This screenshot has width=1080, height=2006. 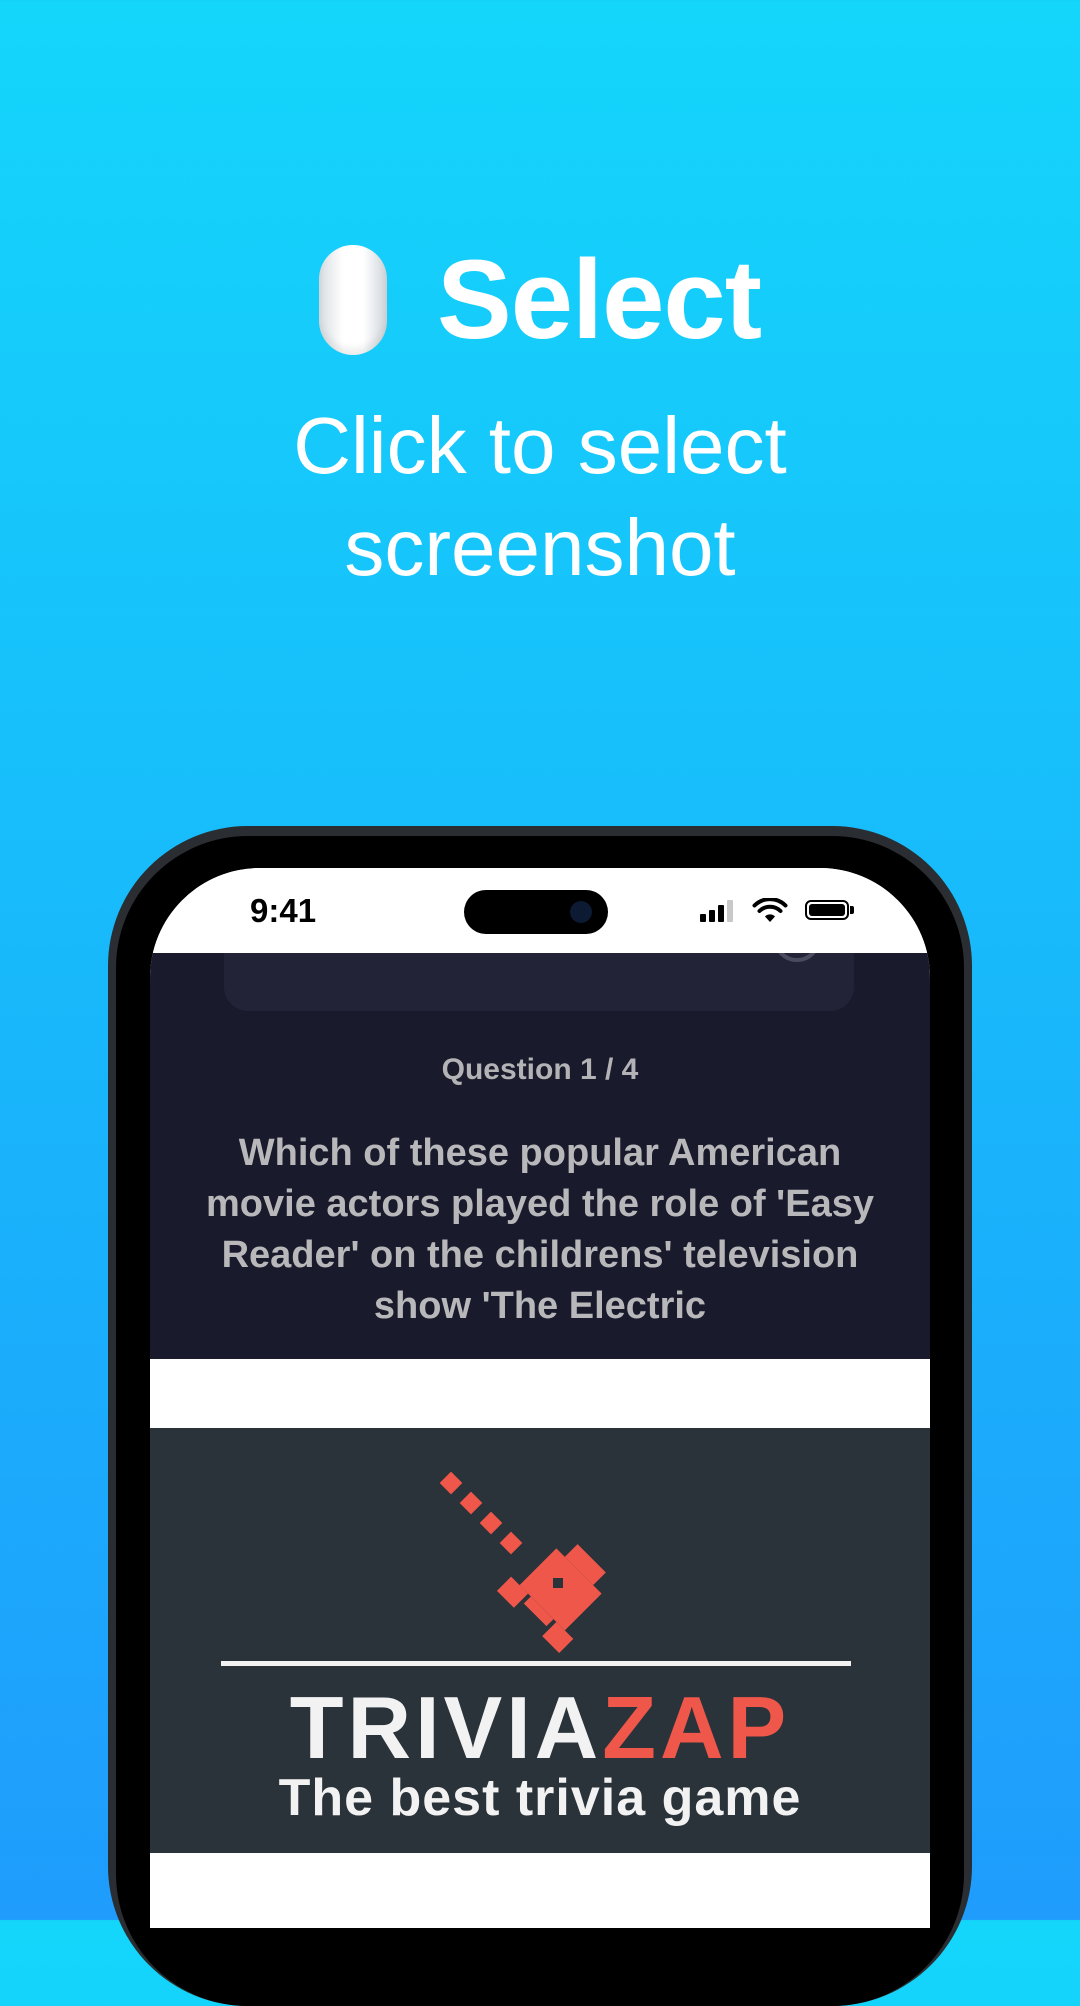 I want to click on logo-rule, so click(x=536, y=1663).